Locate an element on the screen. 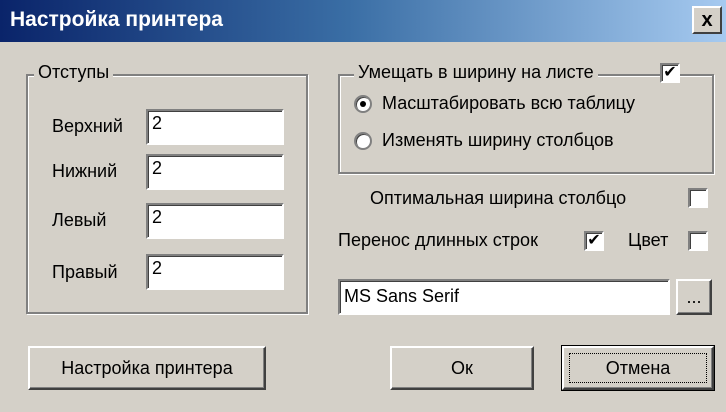 This screenshot has height=412, width=726. bottom-margin-input: 2 is located at coordinates (215, 172).